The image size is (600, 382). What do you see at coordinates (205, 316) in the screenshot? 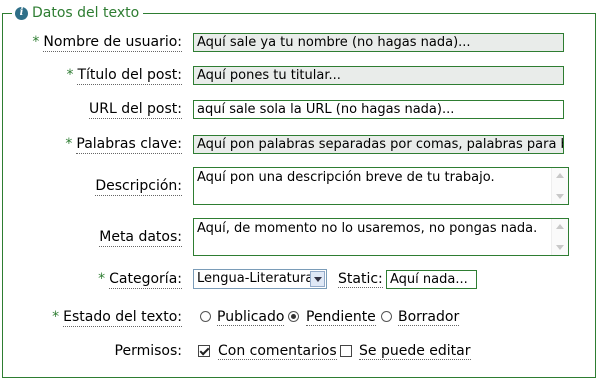
I see `status-radio-publicado` at bounding box center [205, 316].